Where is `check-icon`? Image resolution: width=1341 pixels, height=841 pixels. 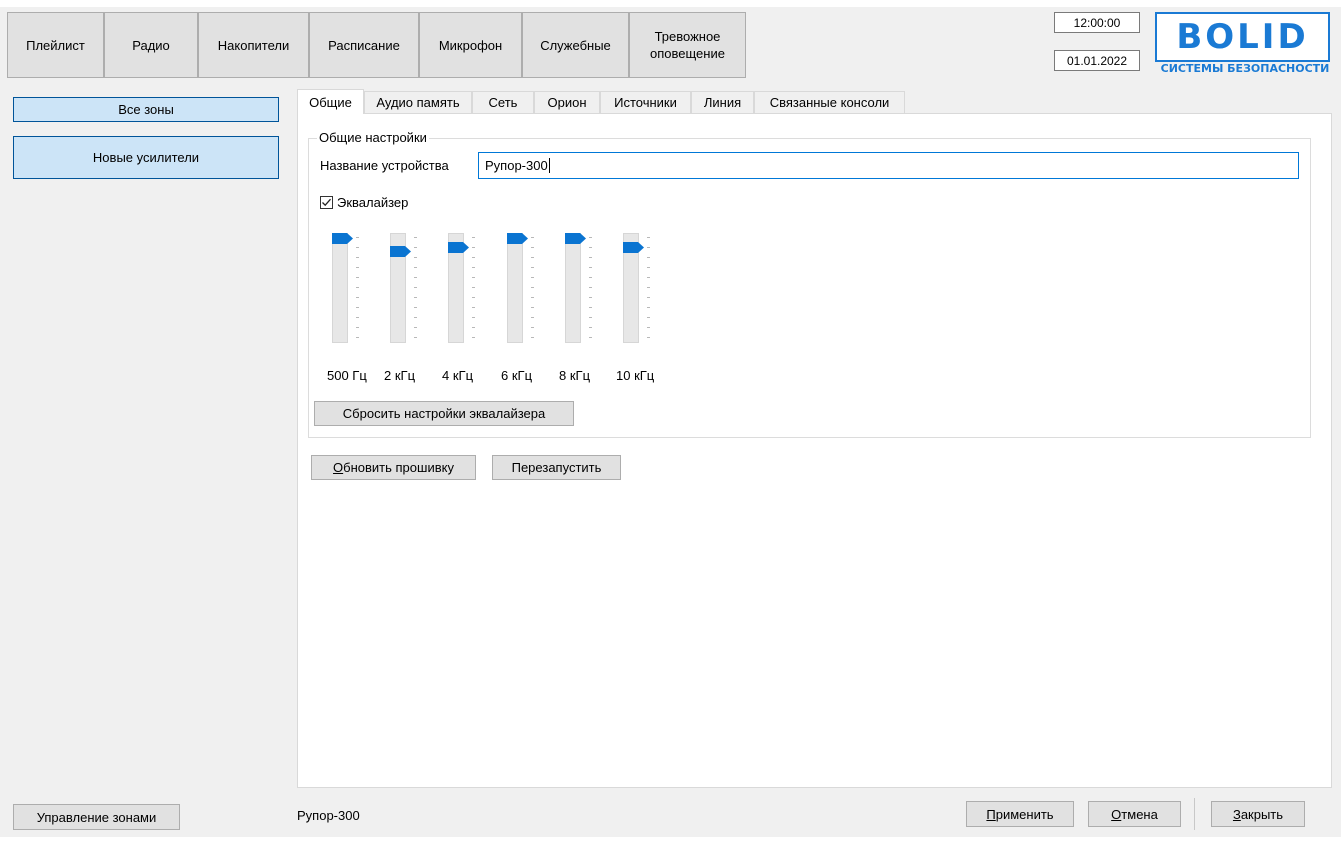 check-icon is located at coordinates (326, 202).